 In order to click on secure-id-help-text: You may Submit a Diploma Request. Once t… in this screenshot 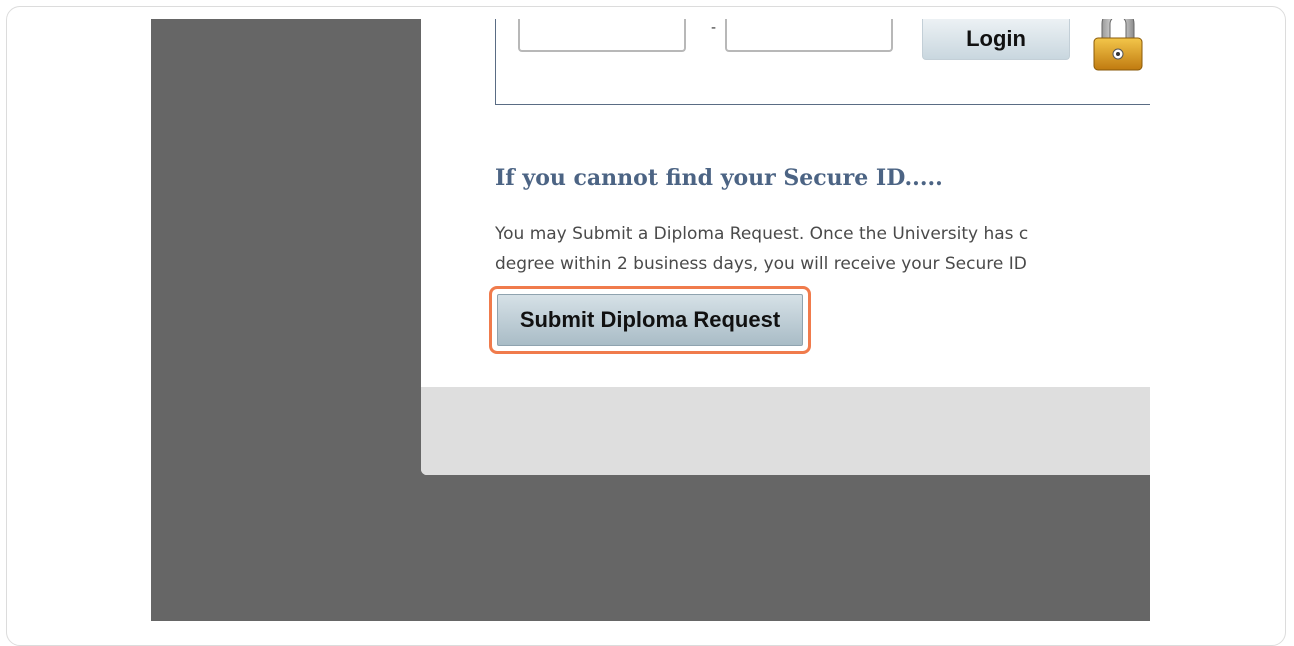, I will do `click(822, 249)`.